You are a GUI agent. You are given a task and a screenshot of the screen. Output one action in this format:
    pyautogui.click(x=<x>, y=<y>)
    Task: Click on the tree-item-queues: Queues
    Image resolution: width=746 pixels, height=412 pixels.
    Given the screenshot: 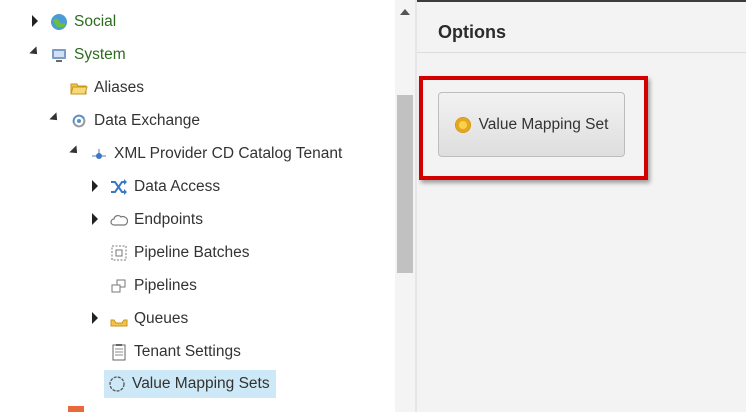 What is the action you would take?
    pyautogui.click(x=149, y=319)
    